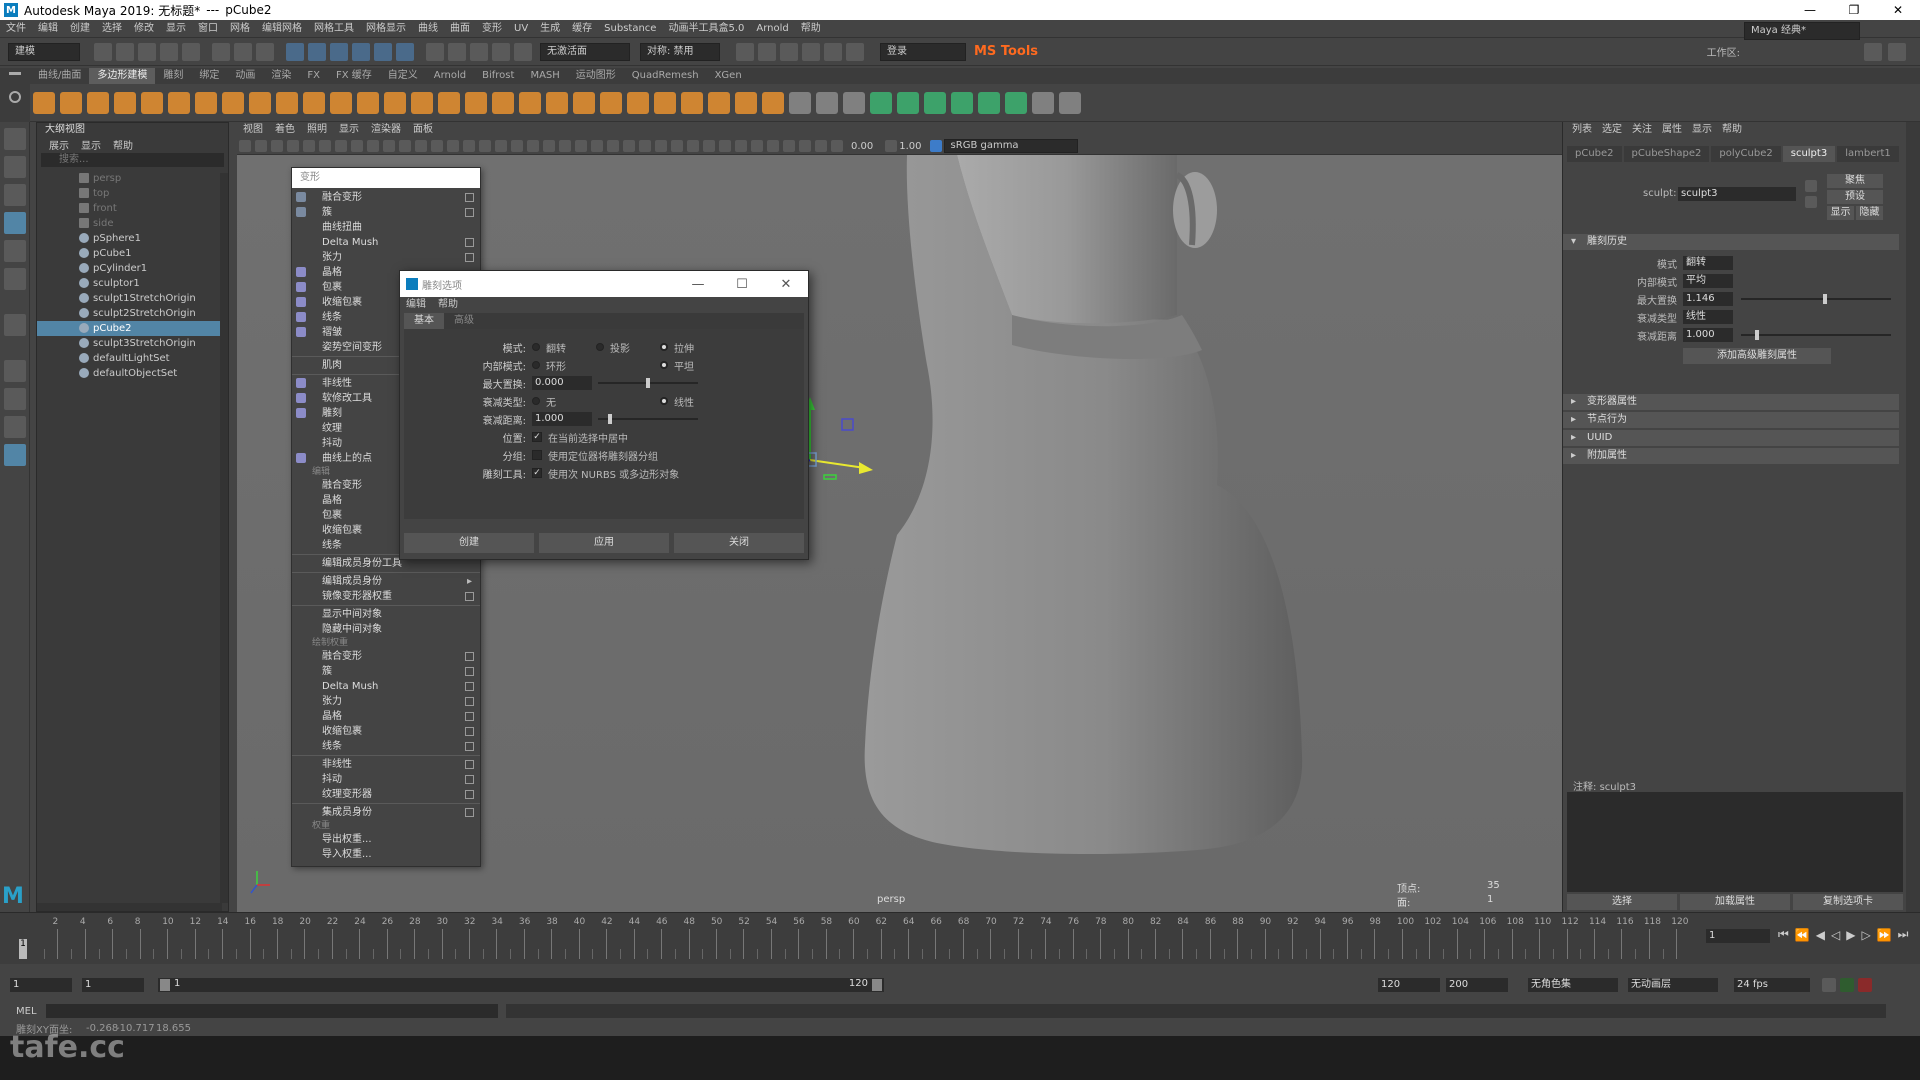 This screenshot has height=1080, width=1920. Describe the element at coordinates (1708, 281) in the screenshot. I see `attr-inner-select: 平均` at that location.